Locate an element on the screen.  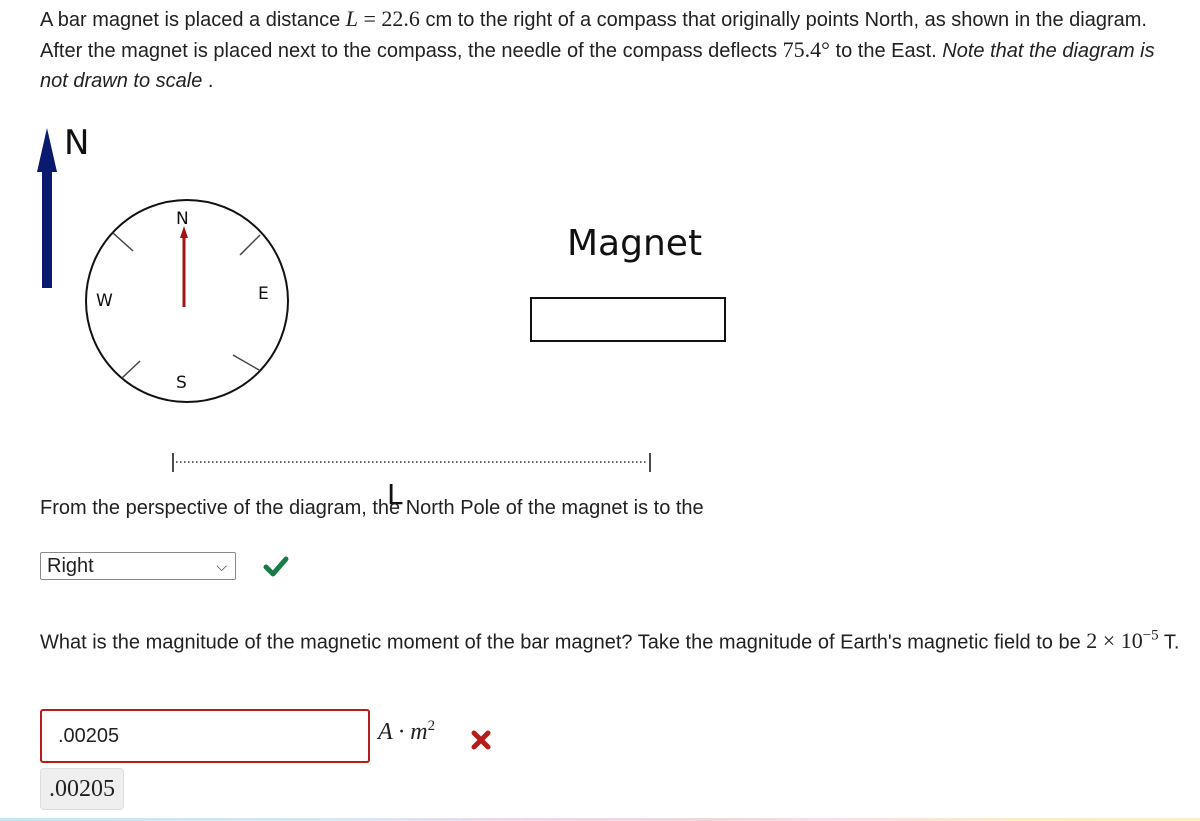
magnet-label: Magnet is located at coordinates (634, 243).